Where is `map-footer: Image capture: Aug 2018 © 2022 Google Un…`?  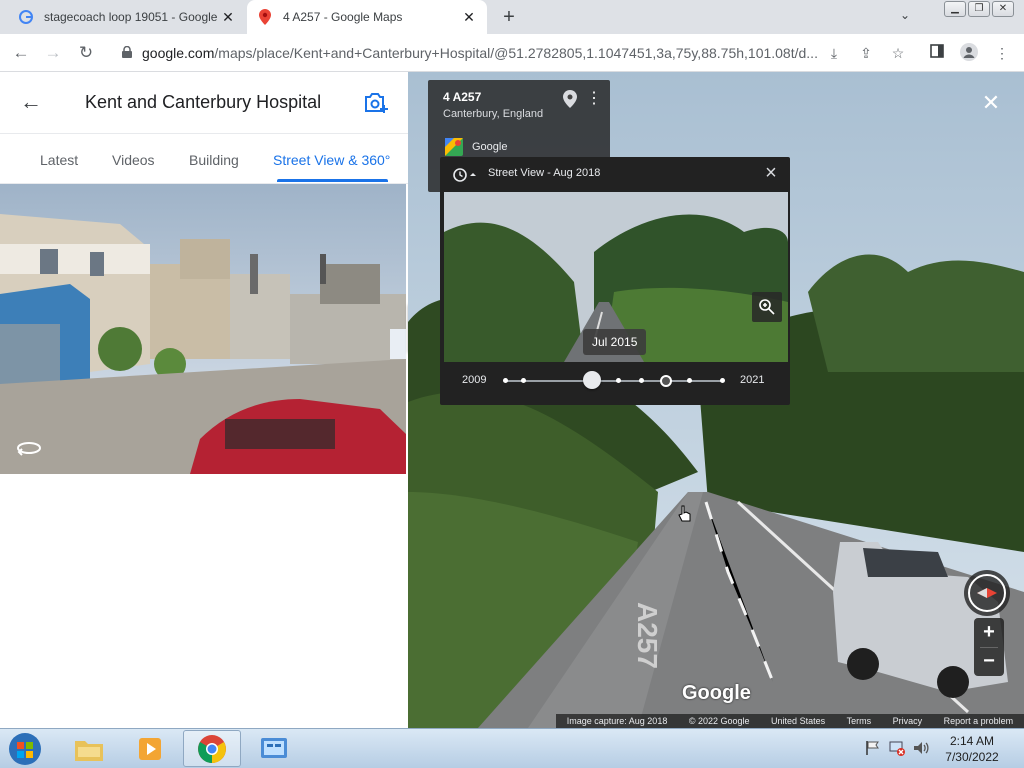 map-footer: Image capture: Aug 2018 © 2022 Google Un… is located at coordinates (790, 721).